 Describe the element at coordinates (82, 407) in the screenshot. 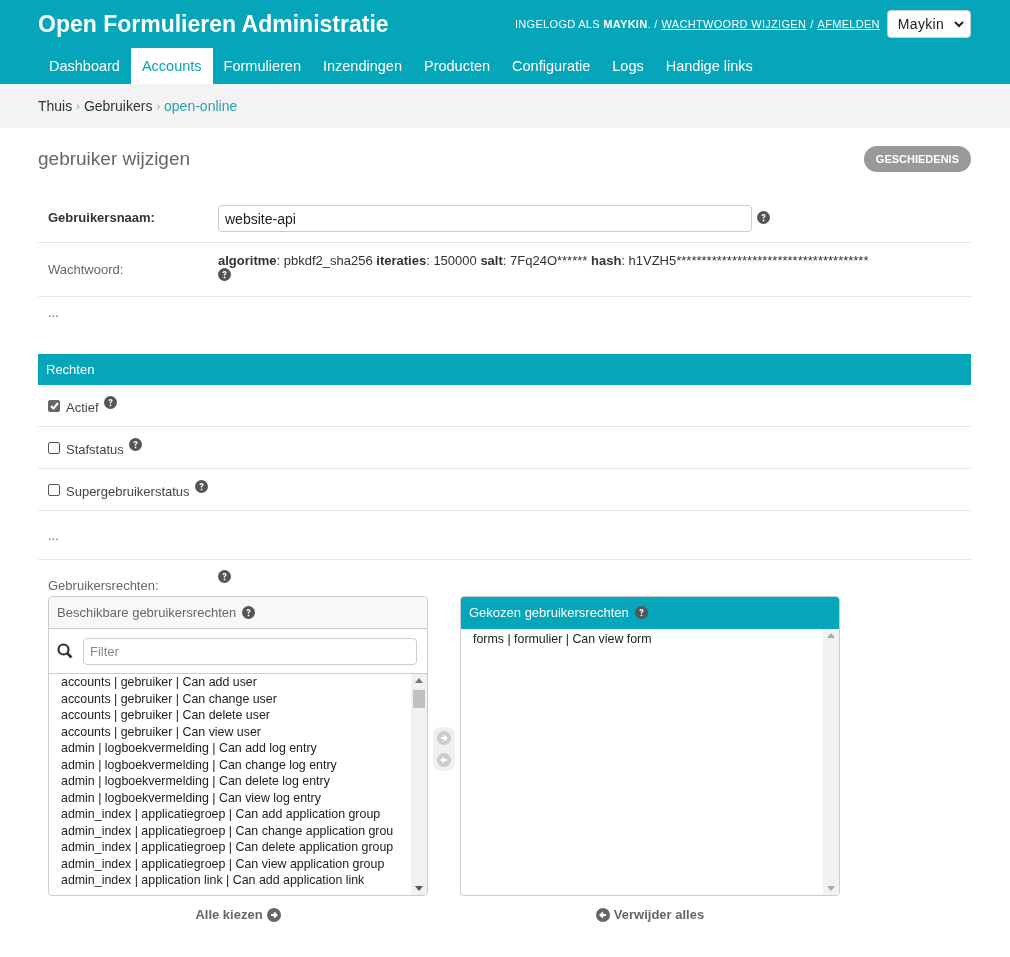

I see `checkbox-label: Actief` at that location.